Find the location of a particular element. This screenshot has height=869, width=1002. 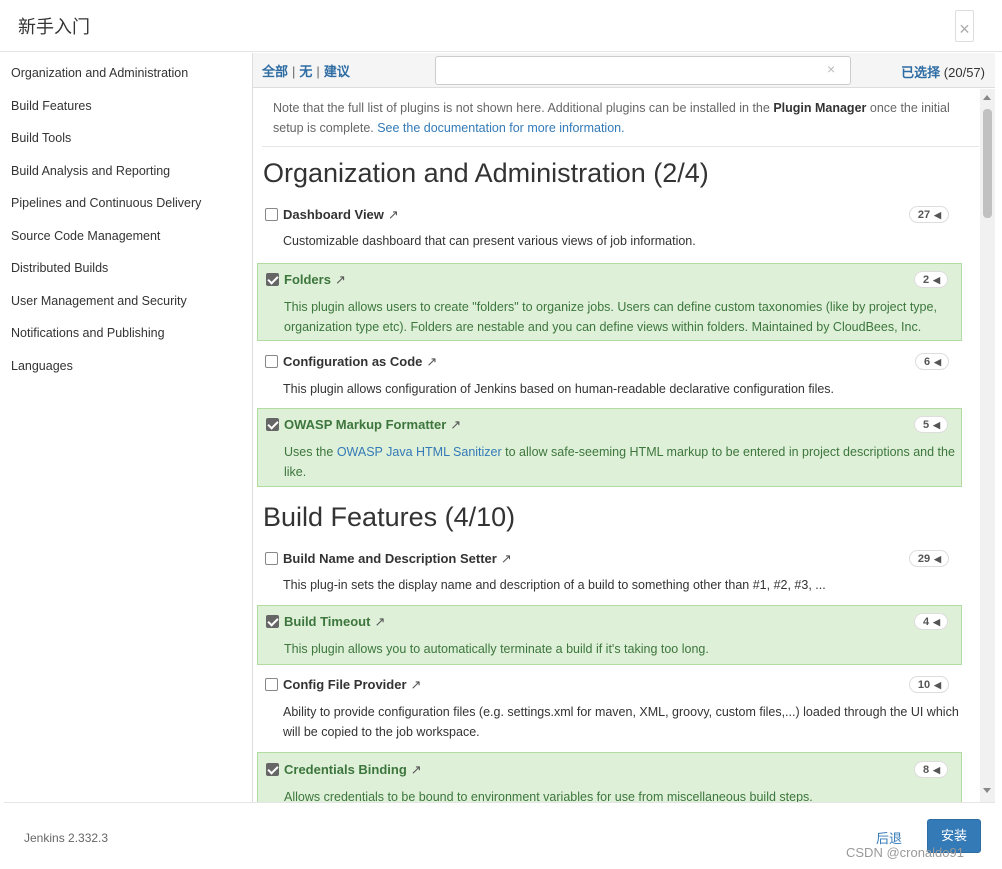

plugin-name-text: Configuration as Code is located at coordinates (352, 361).